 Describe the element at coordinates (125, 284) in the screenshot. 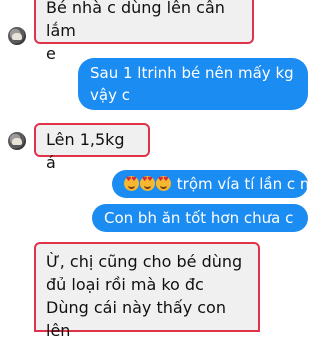

I see `message-text-line: đủ loại rồi mà ko đc` at that location.